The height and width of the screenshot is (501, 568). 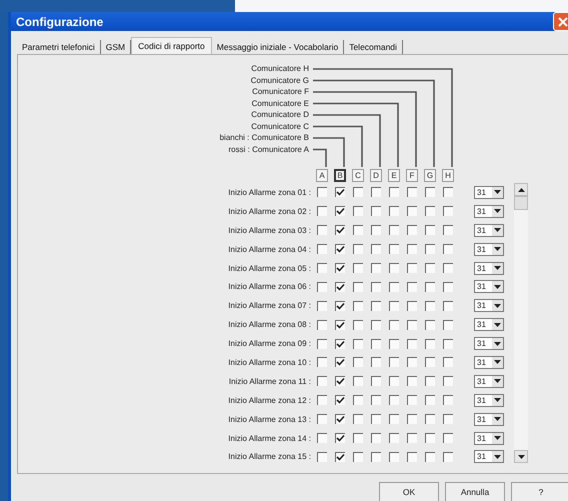 I want to click on column-button: A, so click(x=322, y=175).